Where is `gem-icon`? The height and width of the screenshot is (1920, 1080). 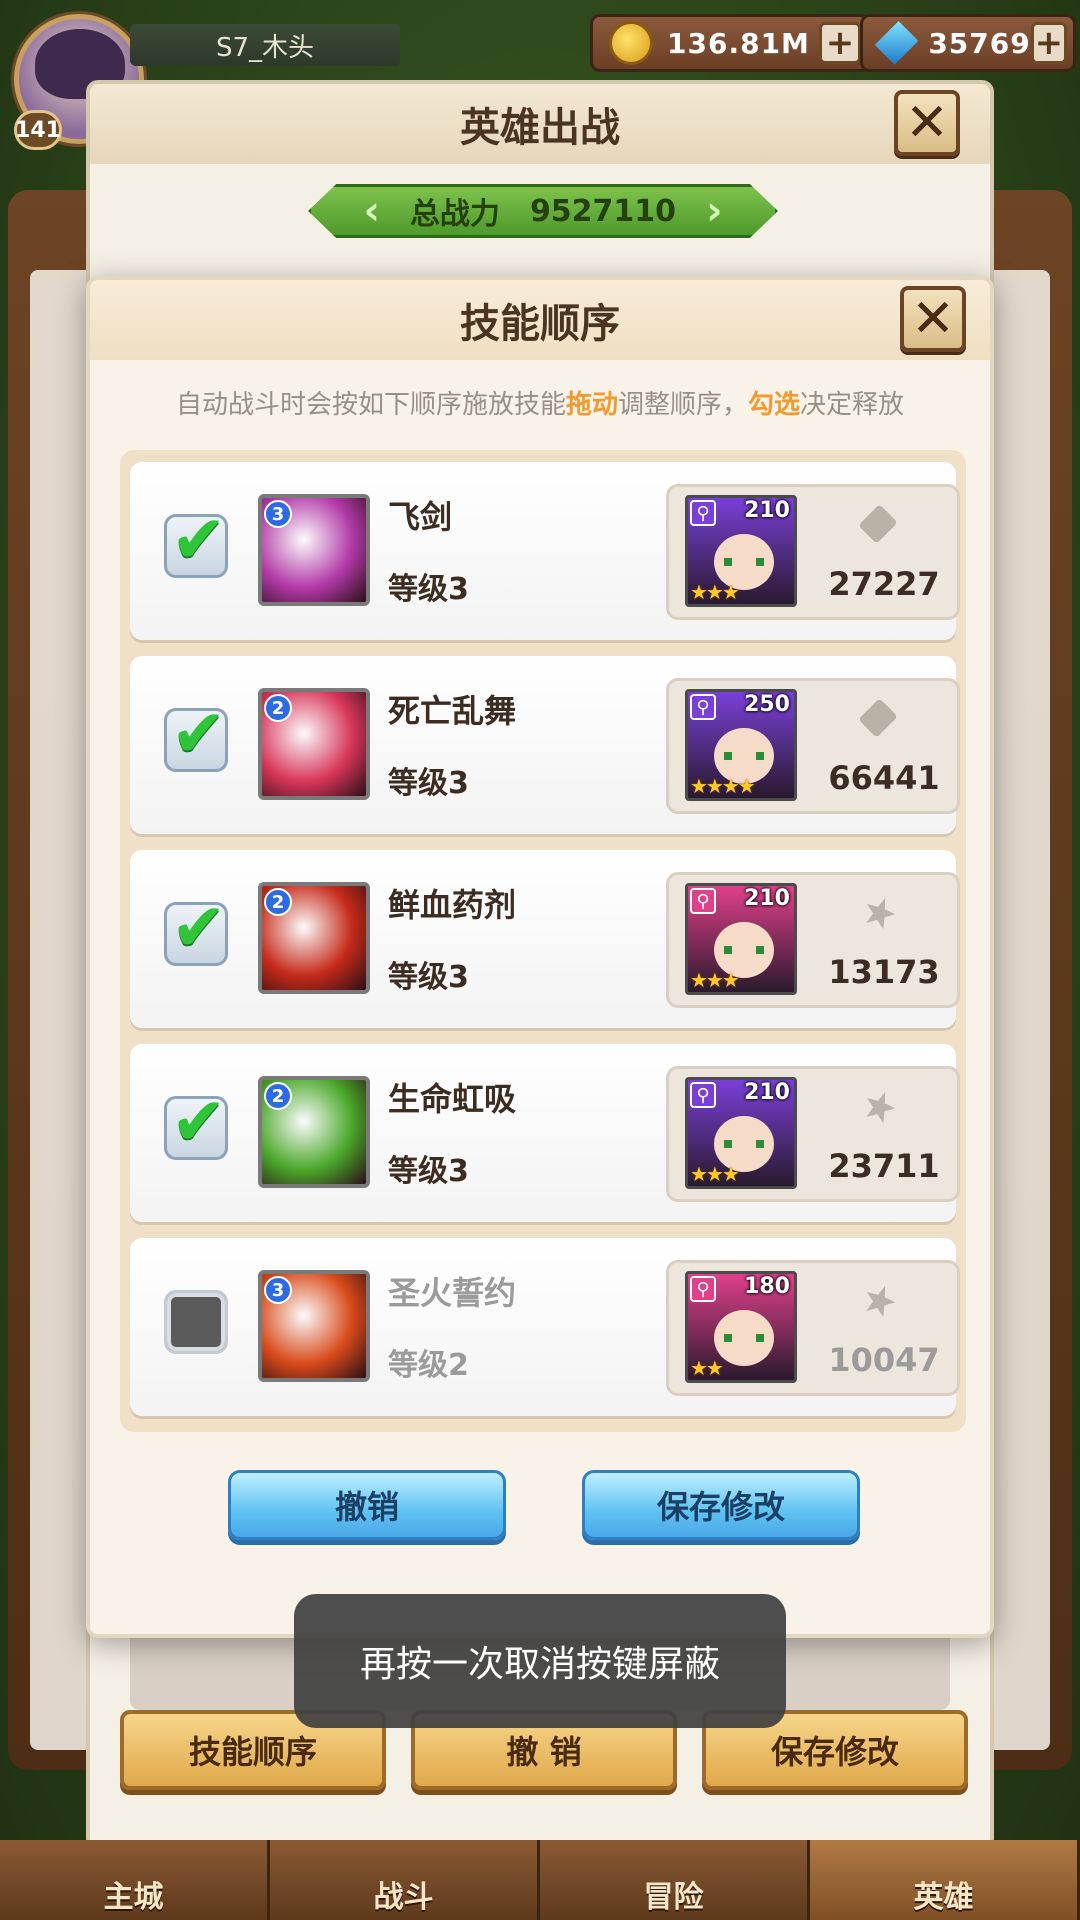
gem-icon is located at coordinates (896, 43).